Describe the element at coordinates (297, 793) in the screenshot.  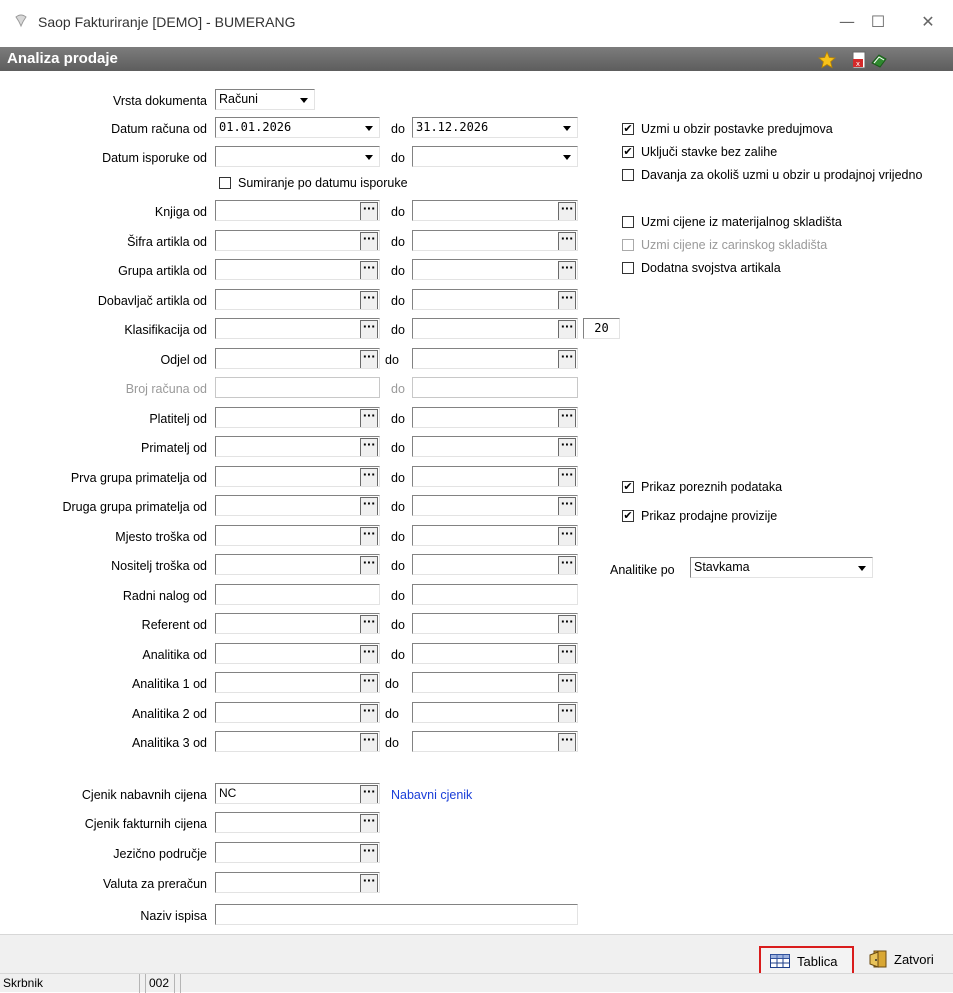
I see `cjenik-nabavnih-input: NC ···` at that location.